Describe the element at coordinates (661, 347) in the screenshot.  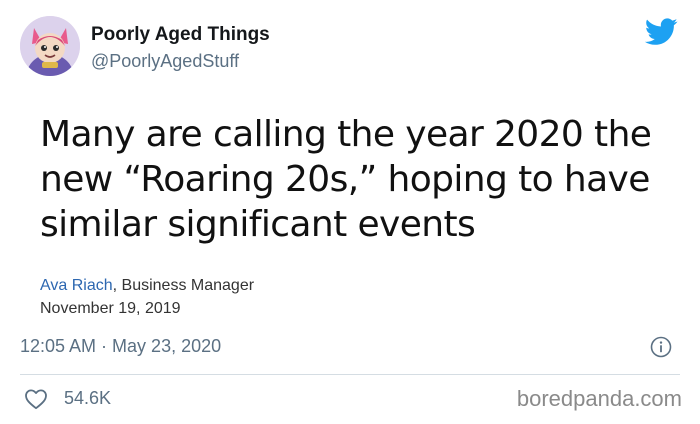
I see `info-icon` at that location.